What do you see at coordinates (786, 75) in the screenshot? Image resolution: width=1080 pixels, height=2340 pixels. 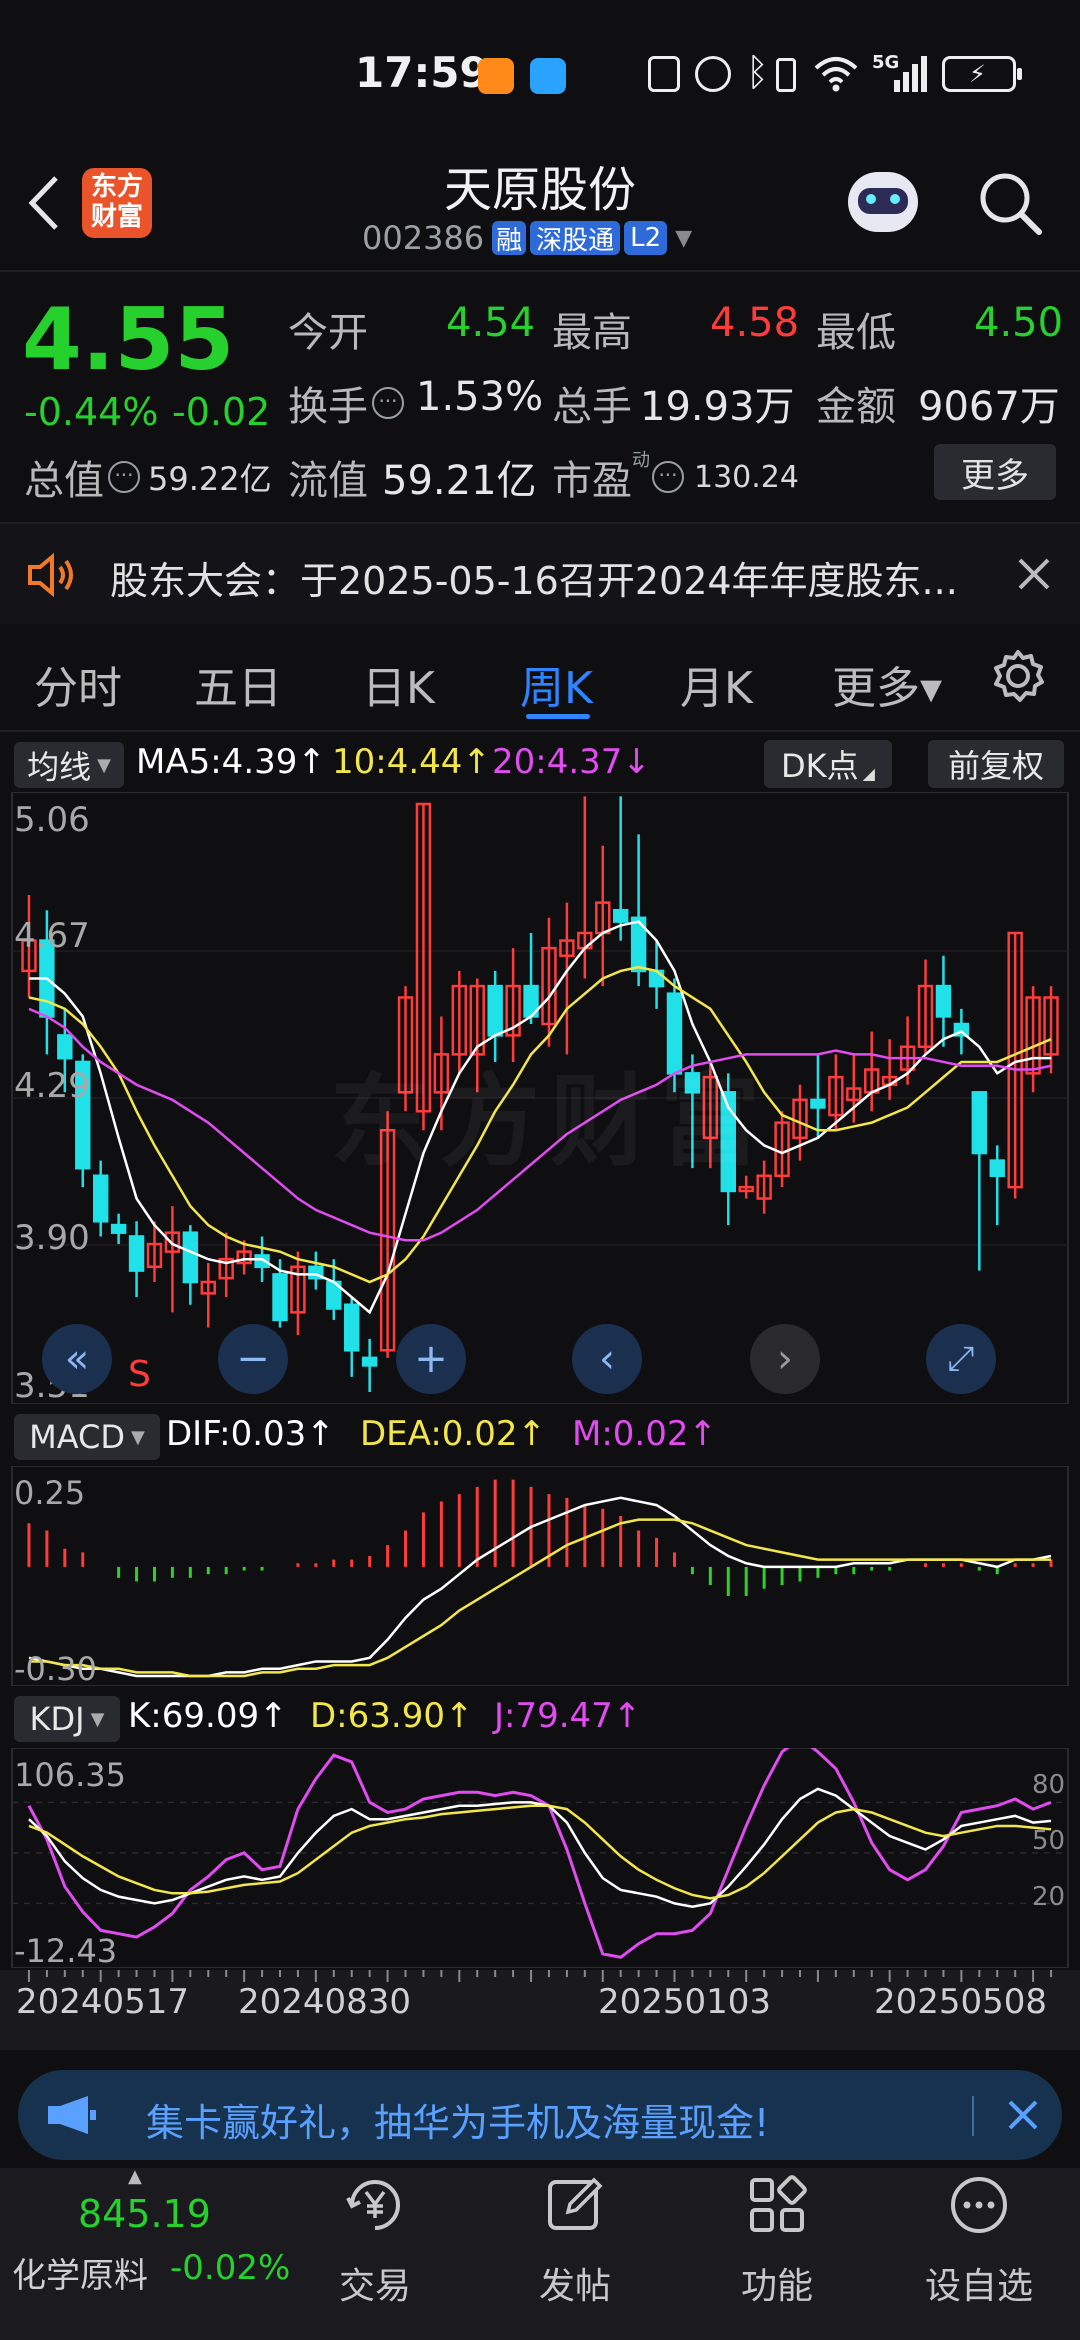 I see `vibrate-icon` at bounding box center [786, 75].